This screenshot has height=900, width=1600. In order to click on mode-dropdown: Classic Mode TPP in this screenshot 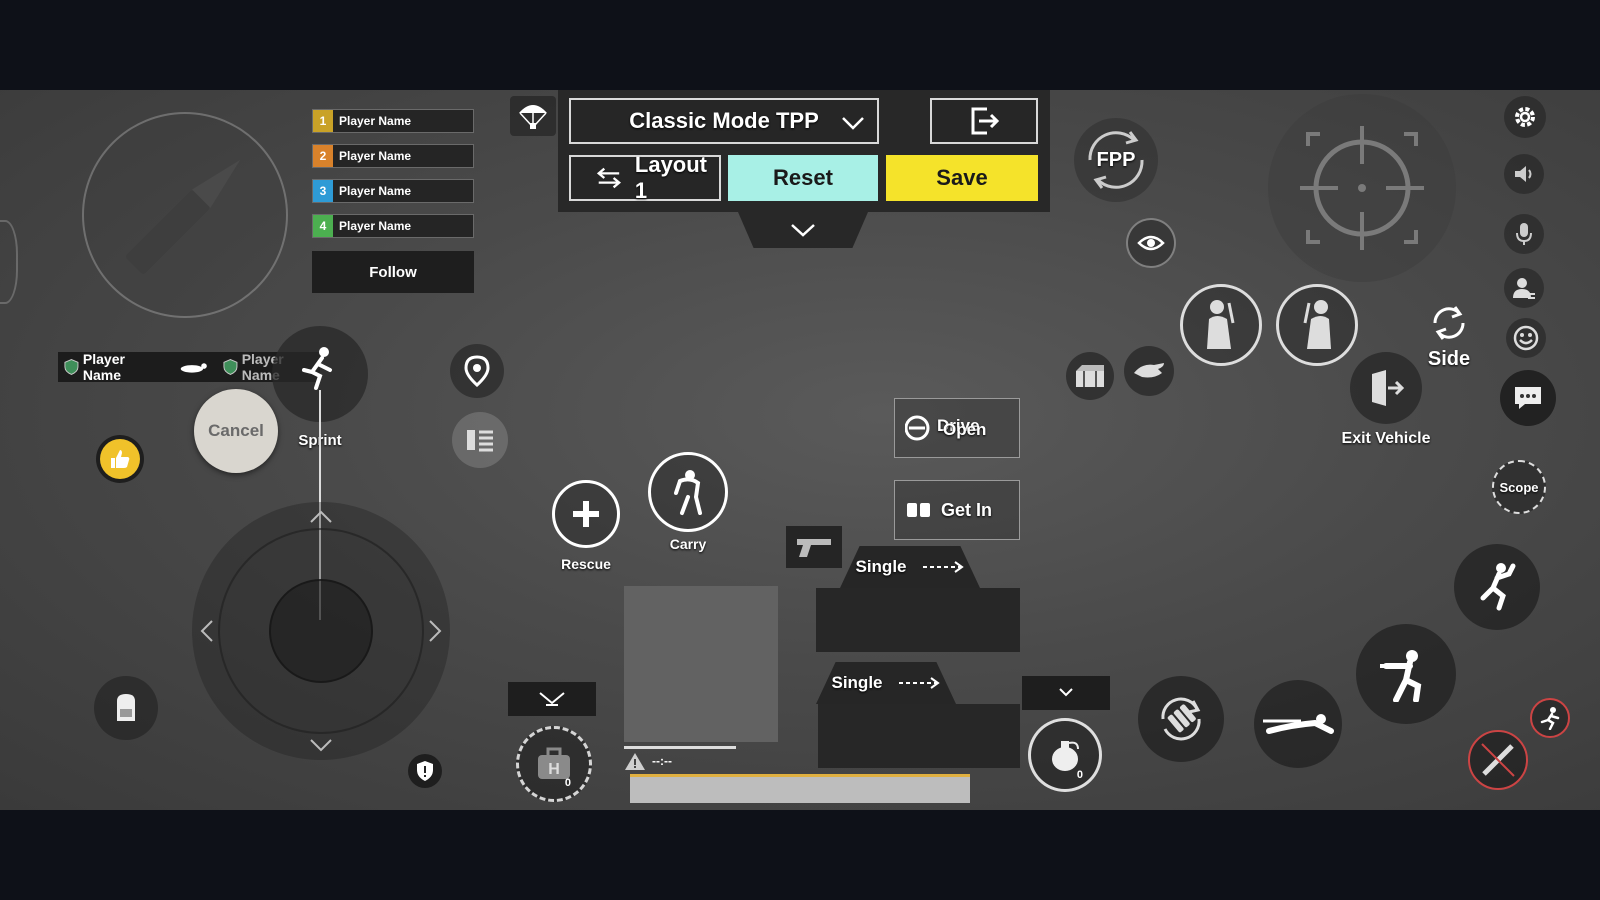, I will do `click(724, 121)`.